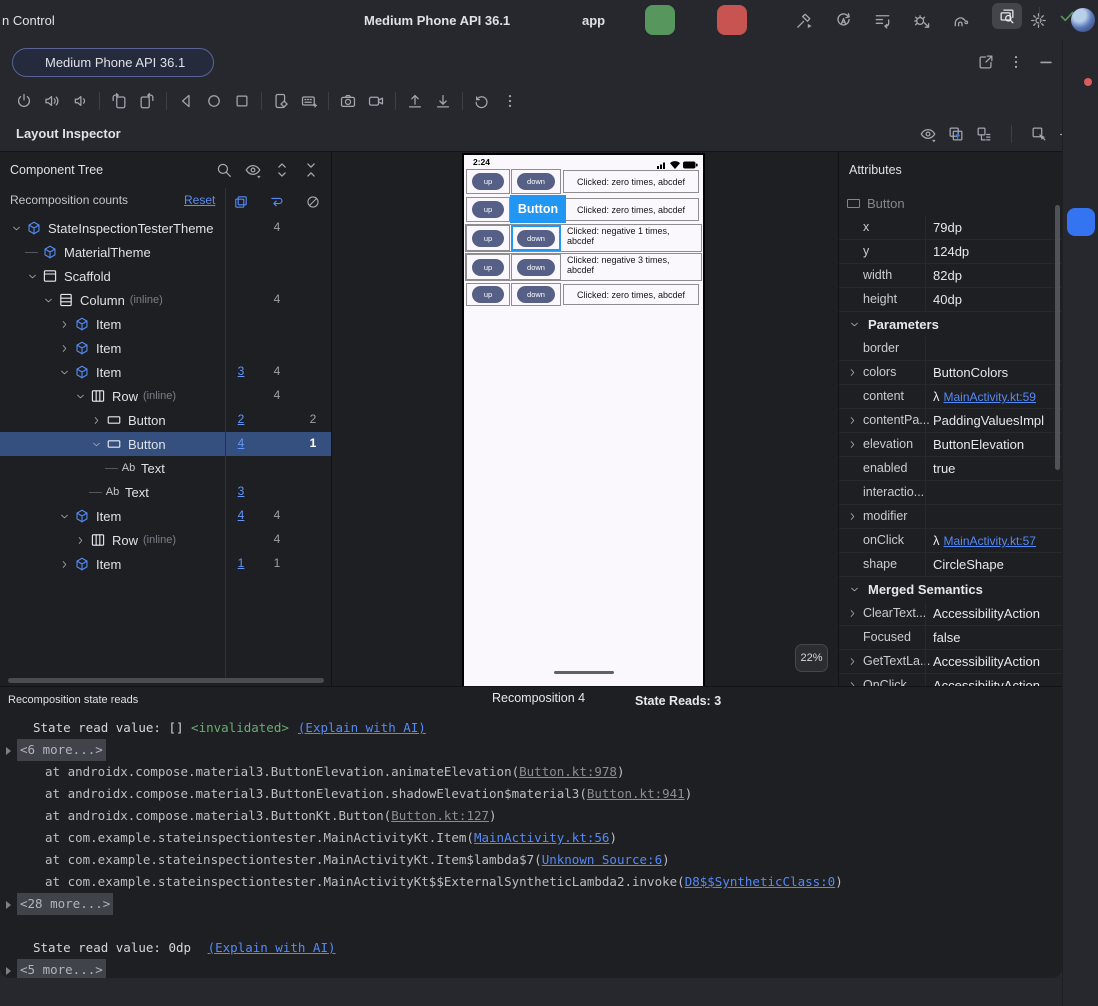 The image size is (1098, 1006). Describe the element at coordinates (313, 202) in the screenshot. I see `skips-icon` at that location.